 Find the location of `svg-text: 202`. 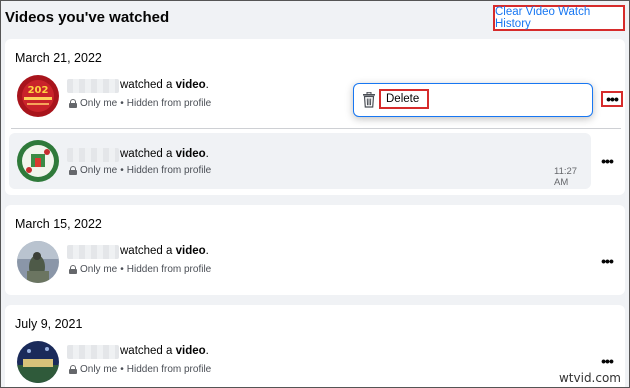

svg-text: 202 is located at coordinates (38, 90).